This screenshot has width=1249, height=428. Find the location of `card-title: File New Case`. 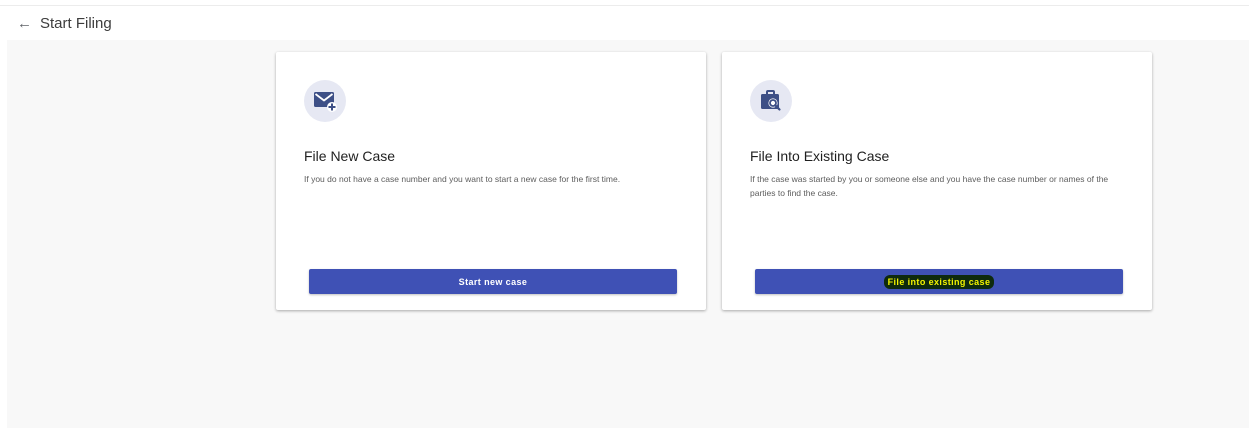

card-title: File New Case is located at coordinates (350, 156).